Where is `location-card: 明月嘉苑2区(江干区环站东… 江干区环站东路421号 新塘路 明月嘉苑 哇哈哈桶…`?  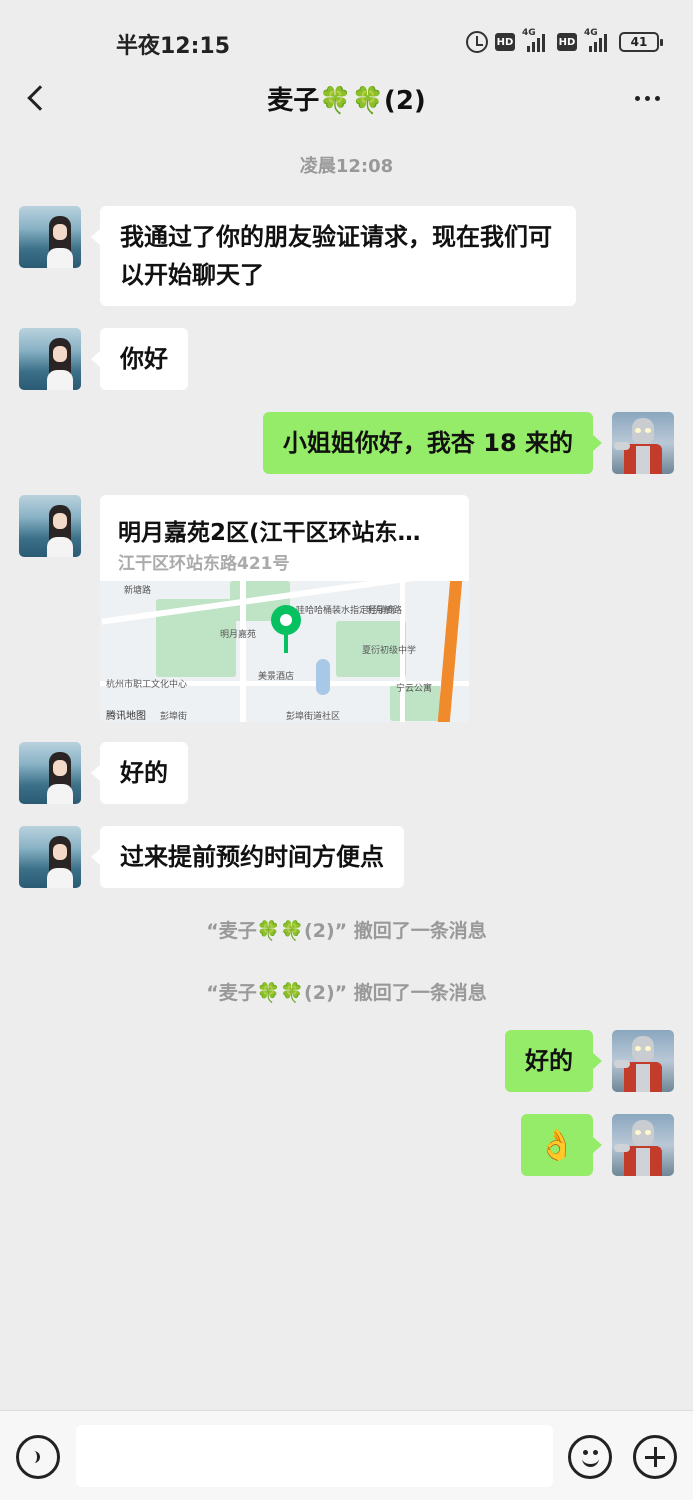 location-card: 明月嘉苑2区(江干区环站东… 江干区环站东路421号 新塘路 明月嘉苑 哇哈哈桶… is located at coordinates (284, 608).